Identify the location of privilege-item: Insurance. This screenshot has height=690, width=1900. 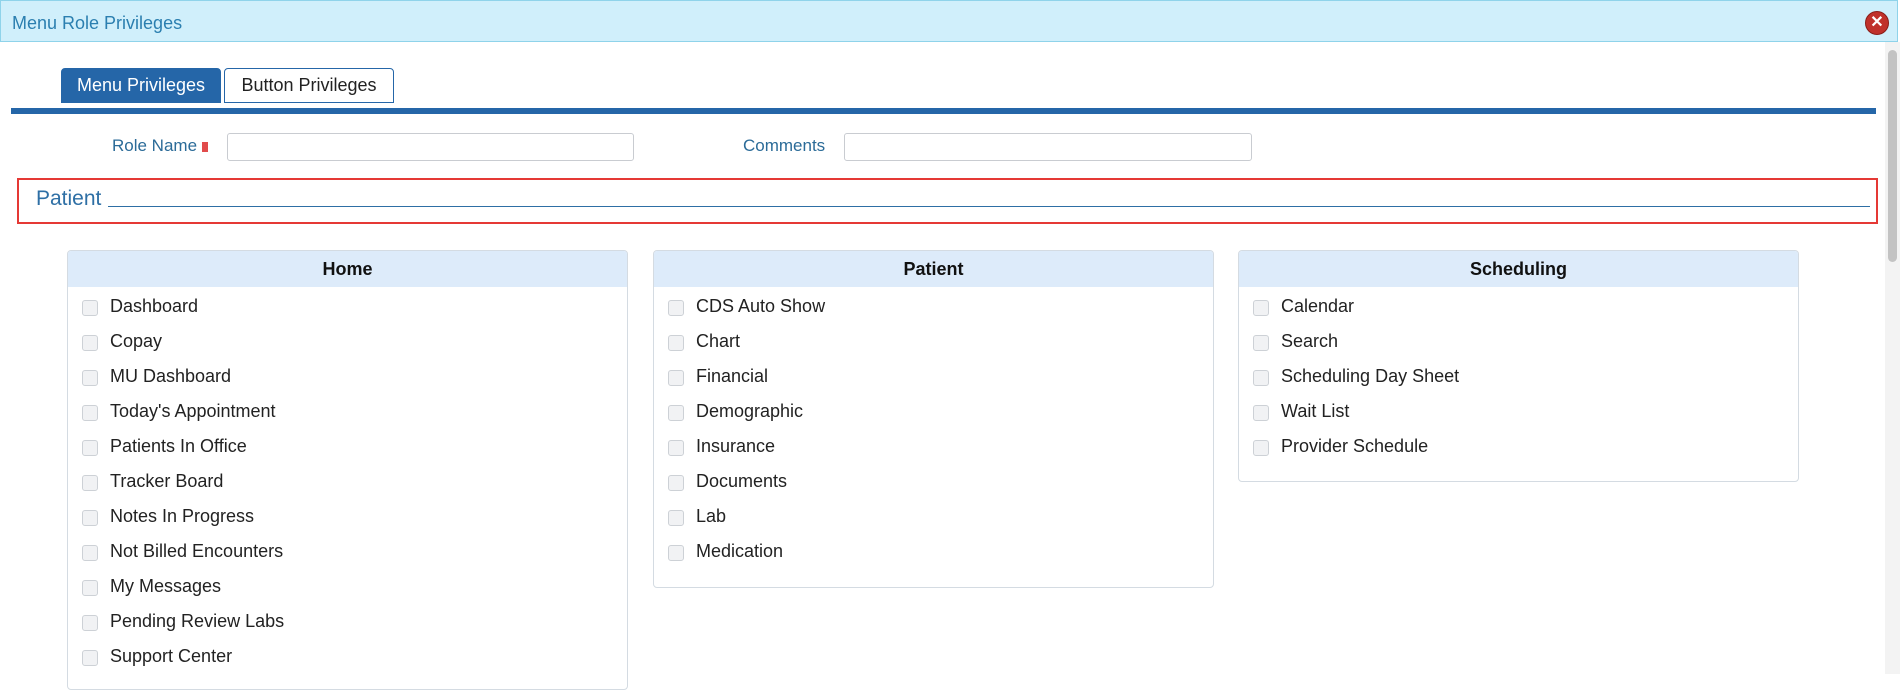
(933, 449).